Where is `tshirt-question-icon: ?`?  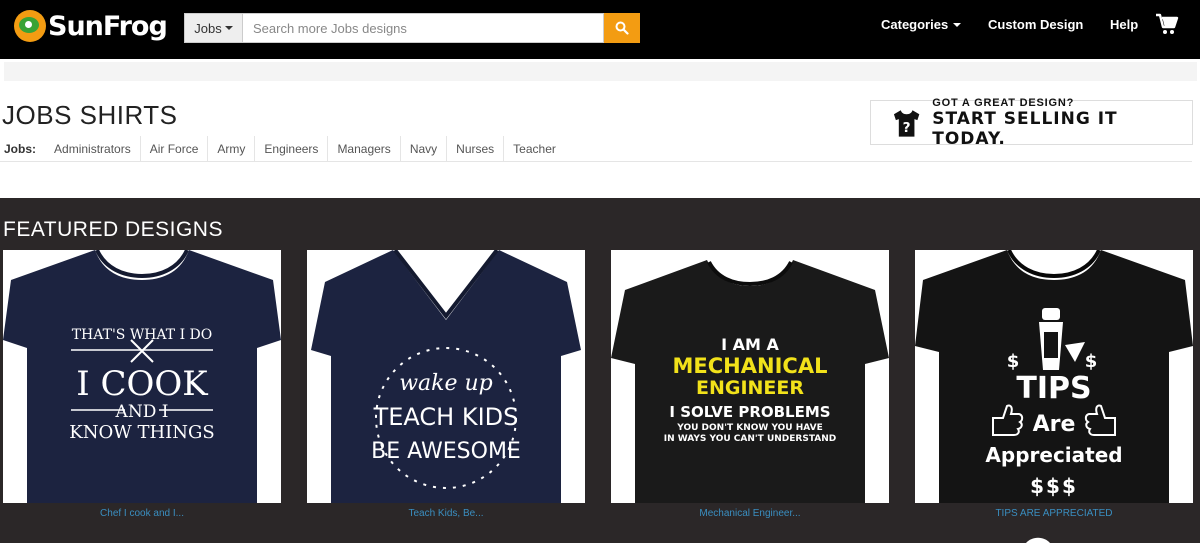
tshirt-question-icon: ? is located at coordinates (906, 123).